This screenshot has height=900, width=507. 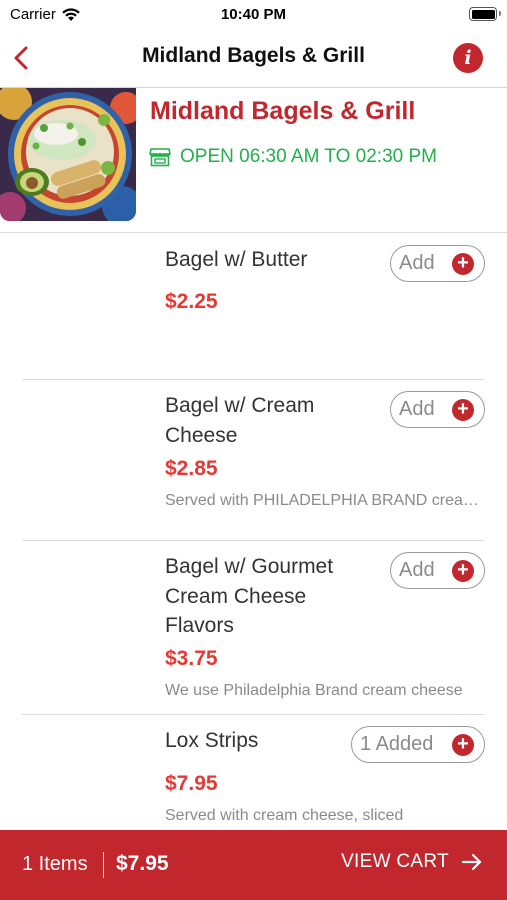 I want to click on add-button-label: 1 Added, so click(x=397, y=744).